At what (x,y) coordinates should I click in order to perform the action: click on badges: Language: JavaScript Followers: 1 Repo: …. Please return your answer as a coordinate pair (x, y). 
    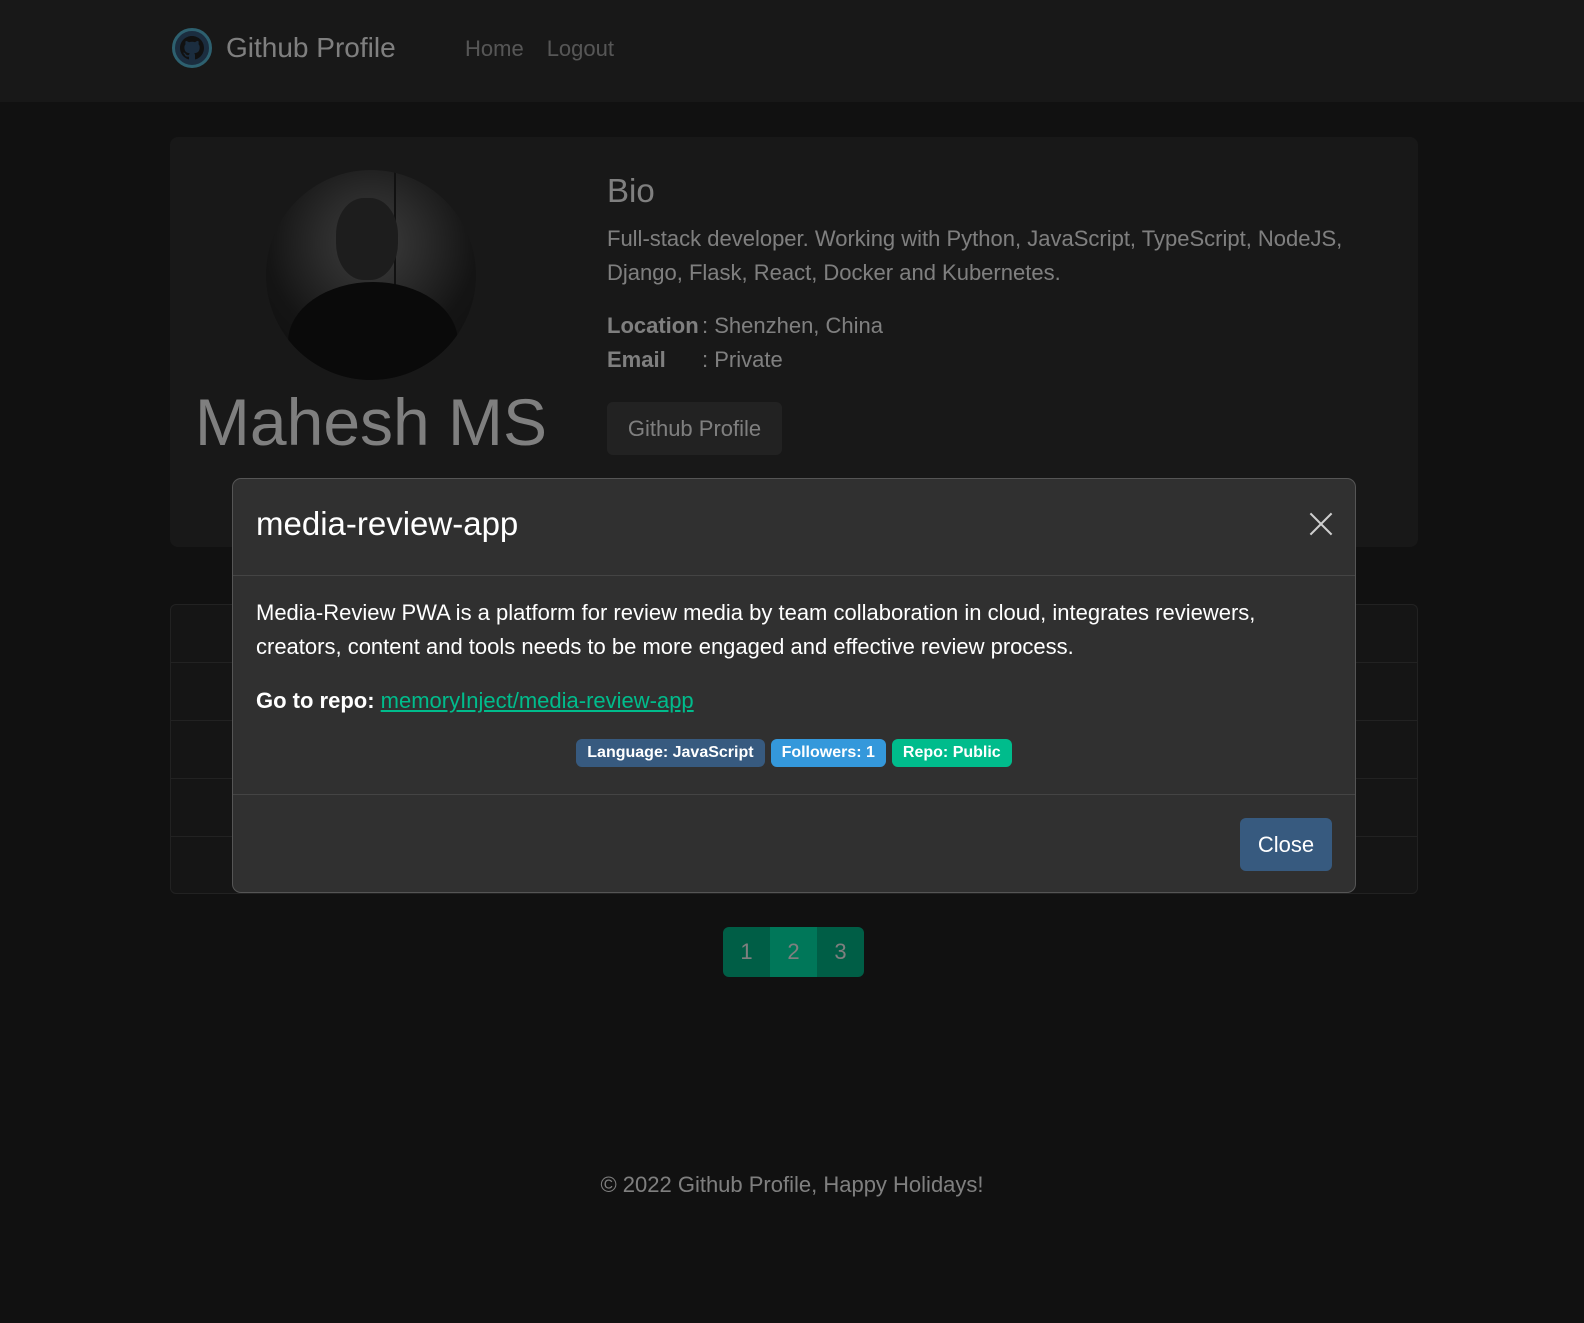
    Looking at the image, I should click on (794, 753).